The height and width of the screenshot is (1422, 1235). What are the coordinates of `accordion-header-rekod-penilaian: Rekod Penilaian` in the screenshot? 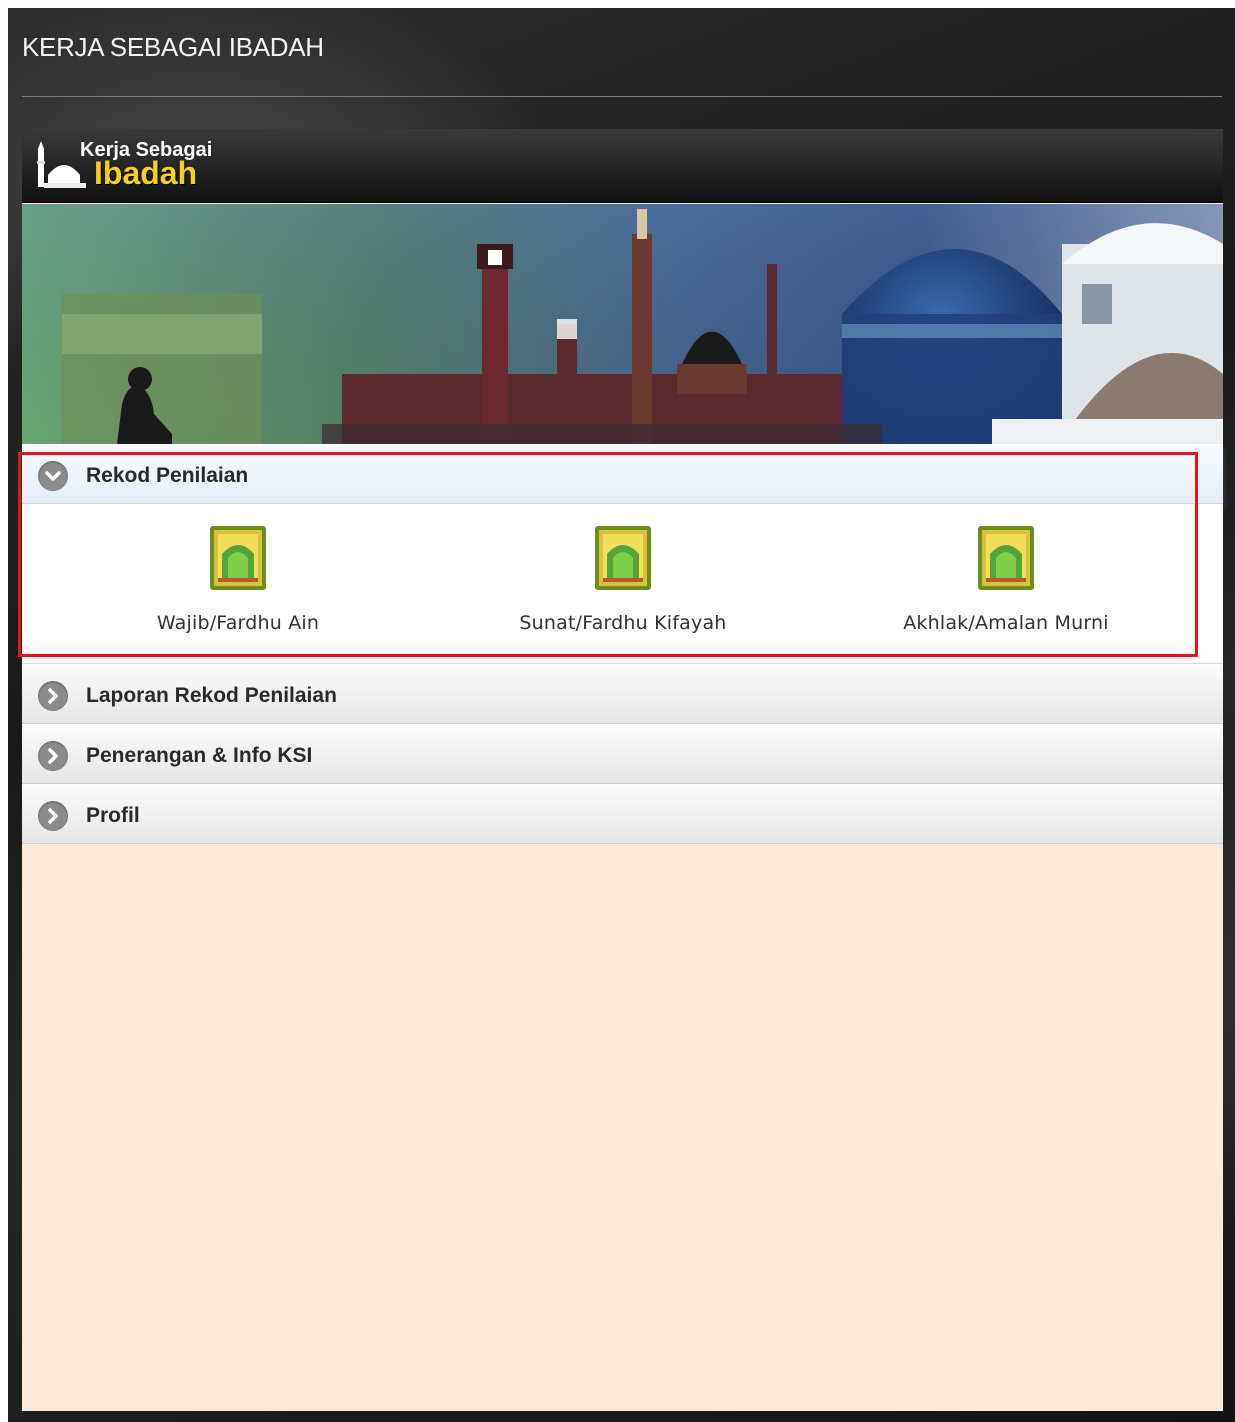 It's located at (622, 474).